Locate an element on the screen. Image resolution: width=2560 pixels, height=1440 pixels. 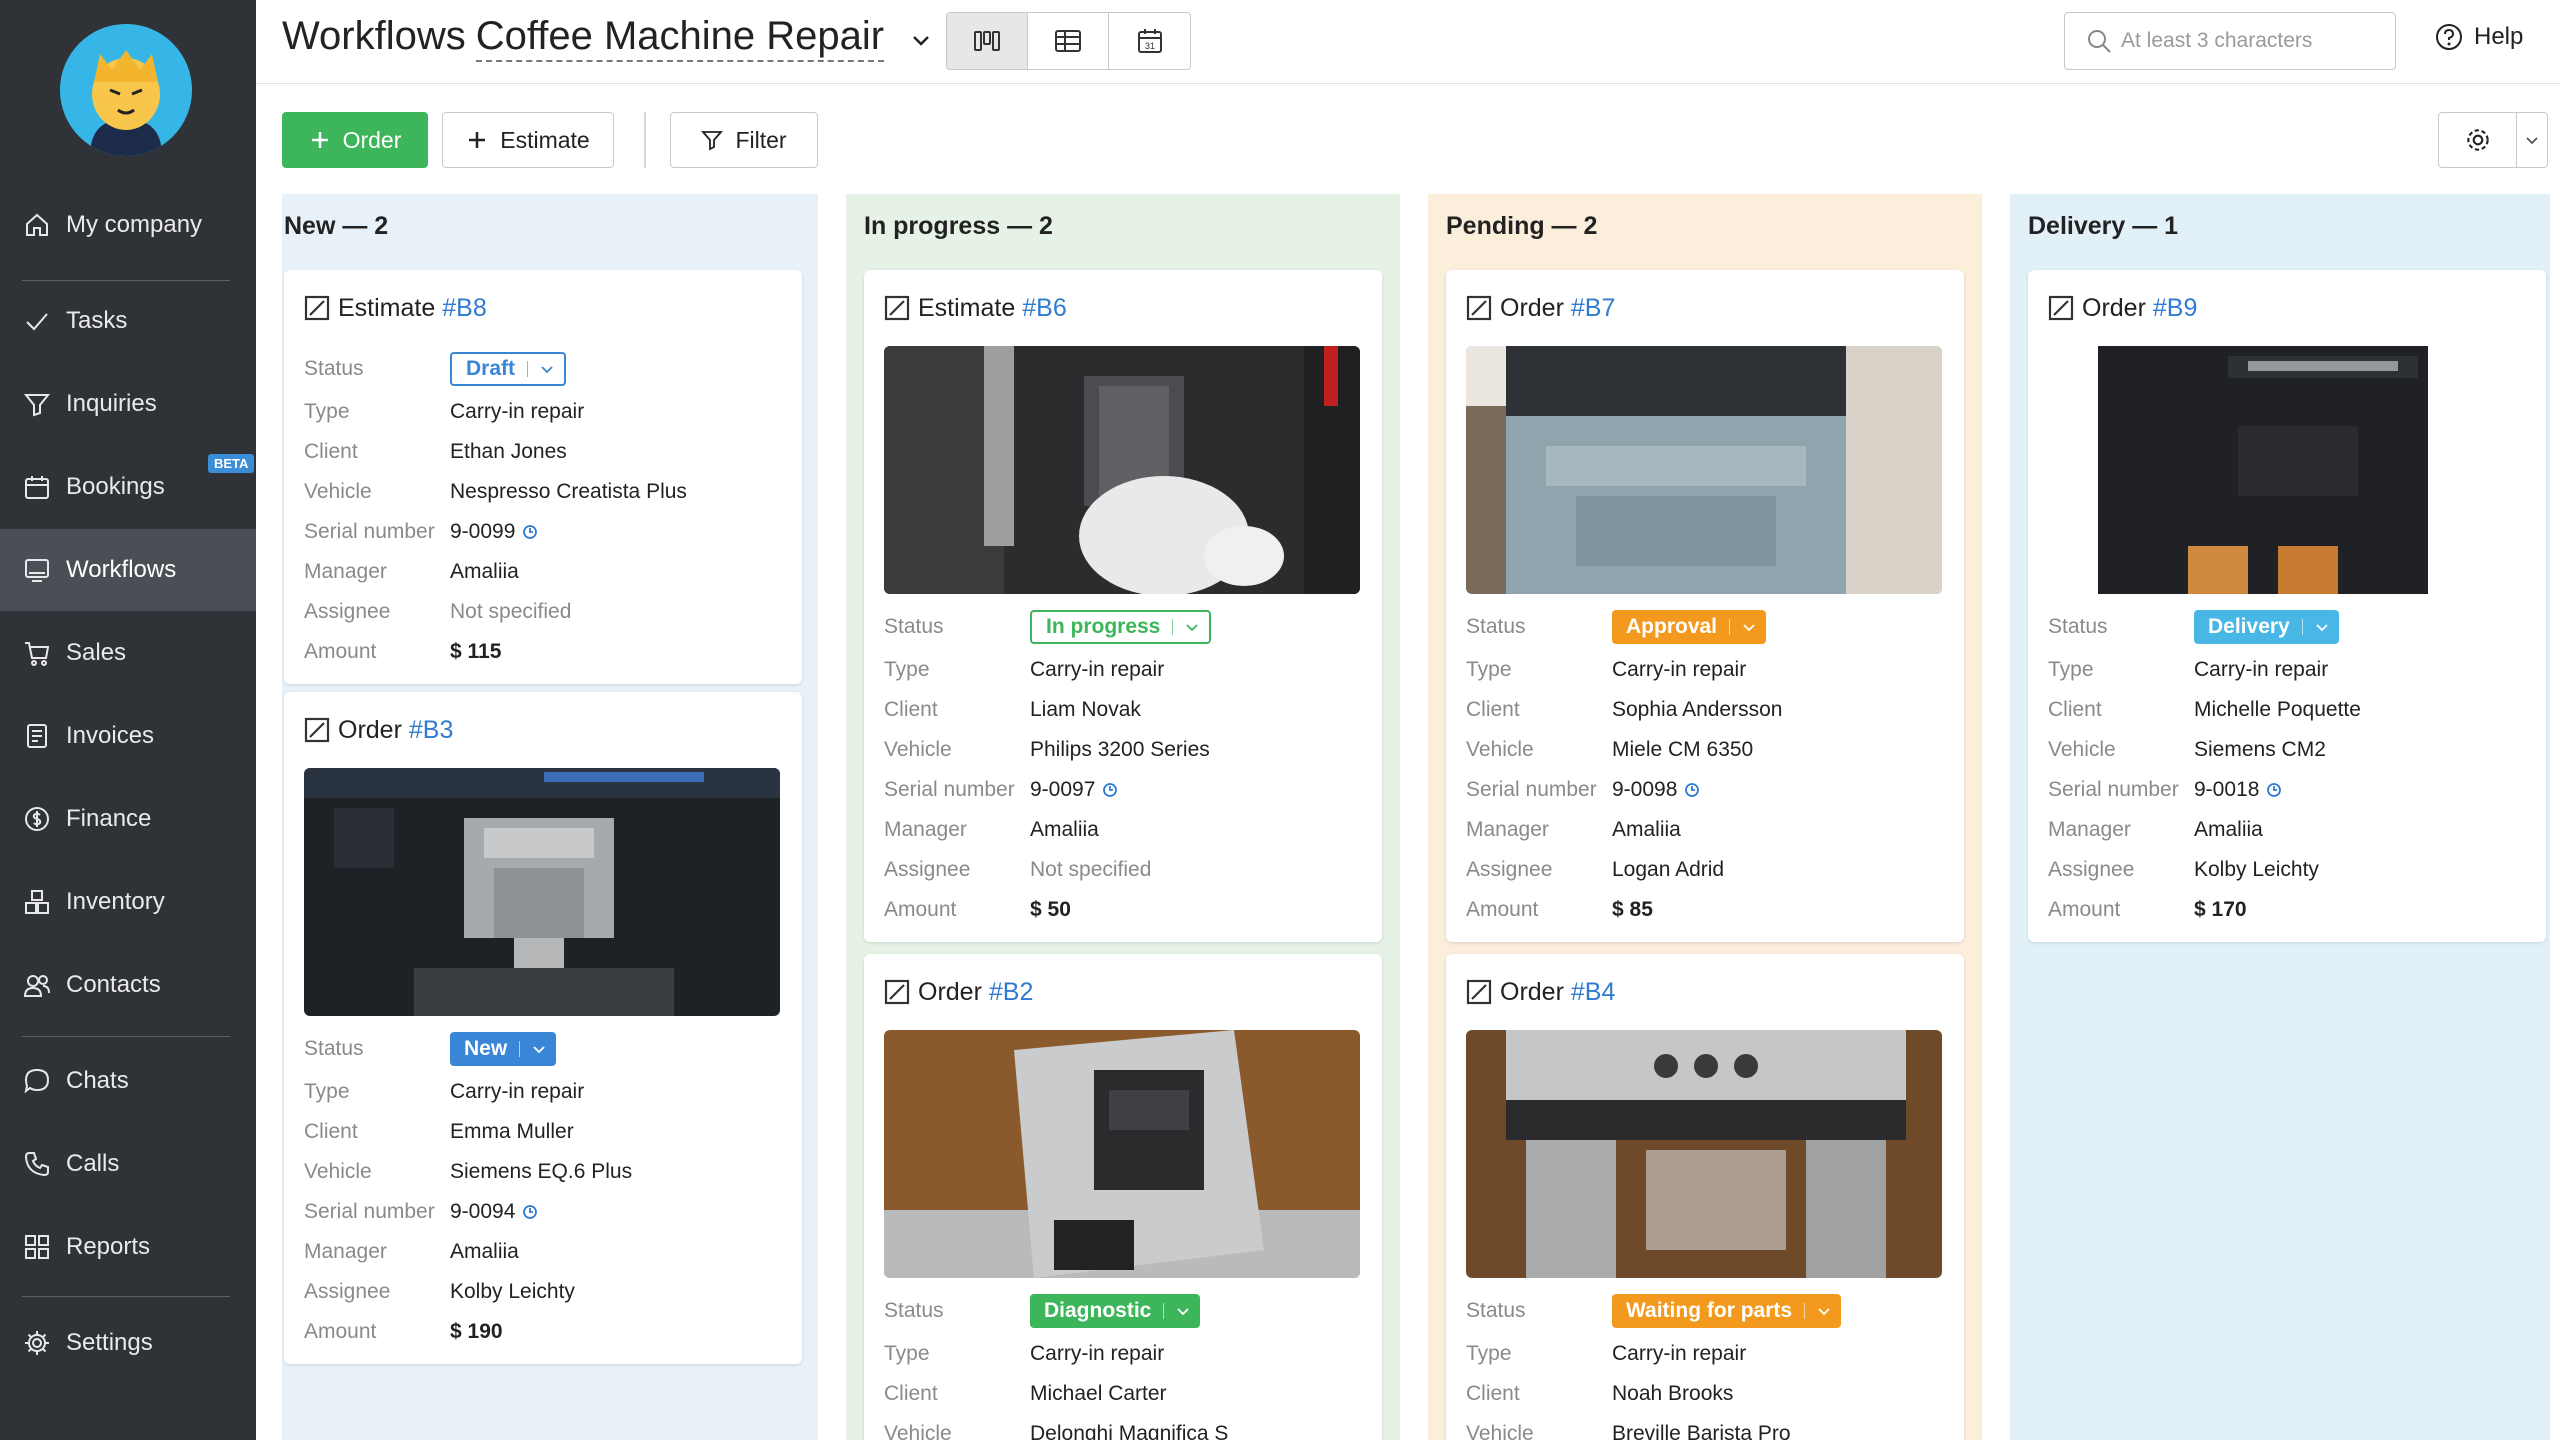
table-view-button is located at coordinates (1068, 41).